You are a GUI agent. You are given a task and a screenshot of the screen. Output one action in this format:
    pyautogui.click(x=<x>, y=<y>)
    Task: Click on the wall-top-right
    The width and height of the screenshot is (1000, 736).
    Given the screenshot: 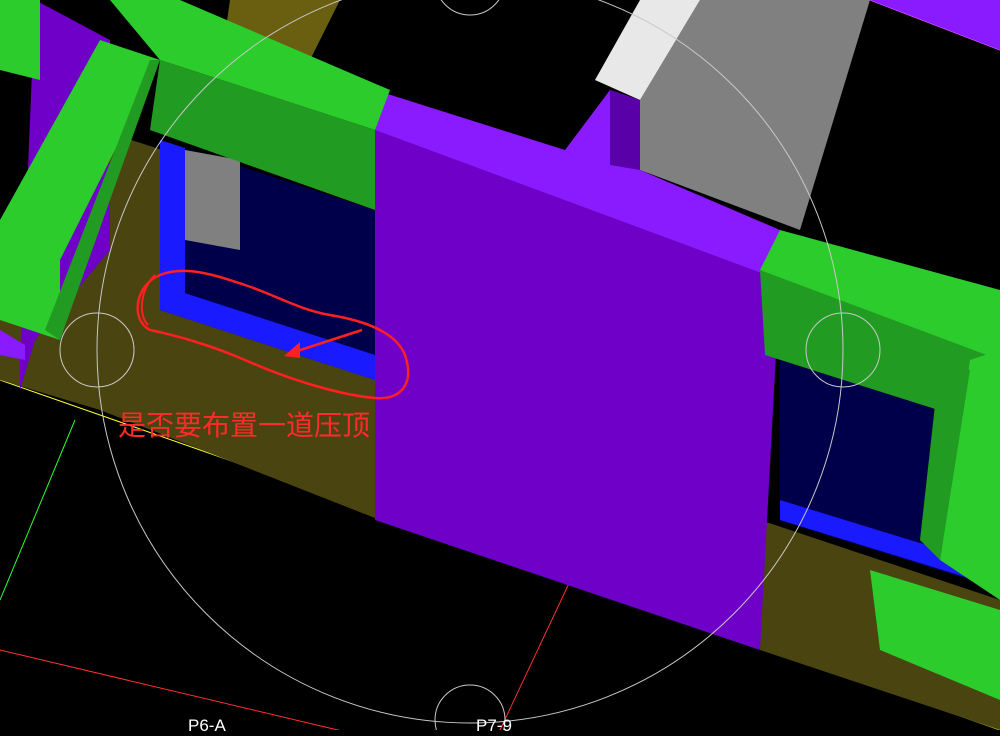 What is the action you would take?
    pyautogui.click(x=935, y=25)
    